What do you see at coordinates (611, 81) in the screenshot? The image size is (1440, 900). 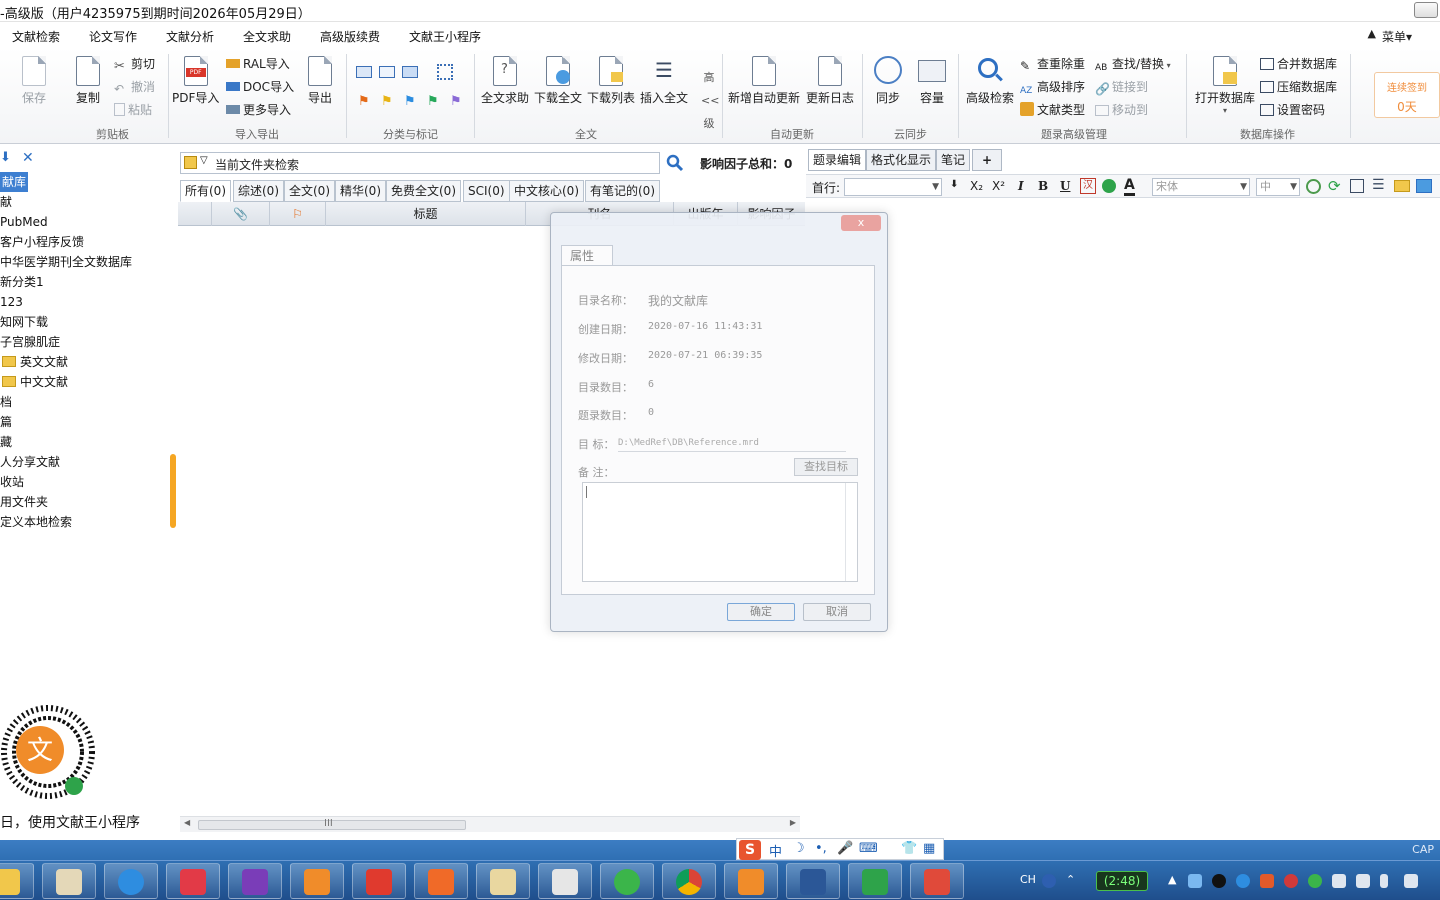 I see `download-list-button: 下载列表` at bounding box center [611, 81].